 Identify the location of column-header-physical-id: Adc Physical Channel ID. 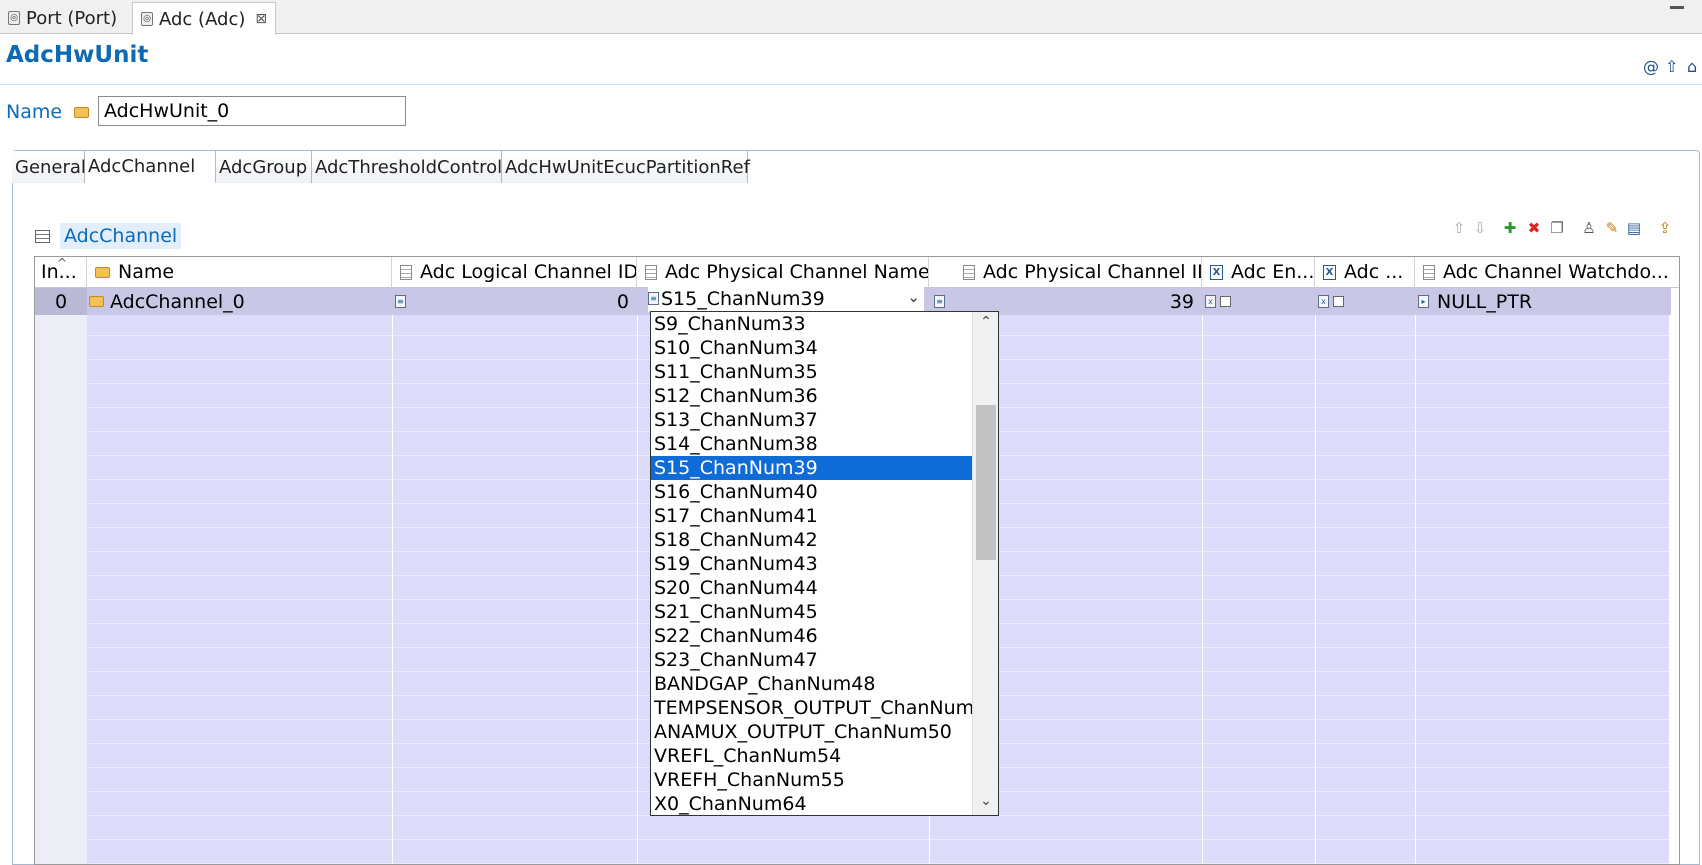
(1065, 272).